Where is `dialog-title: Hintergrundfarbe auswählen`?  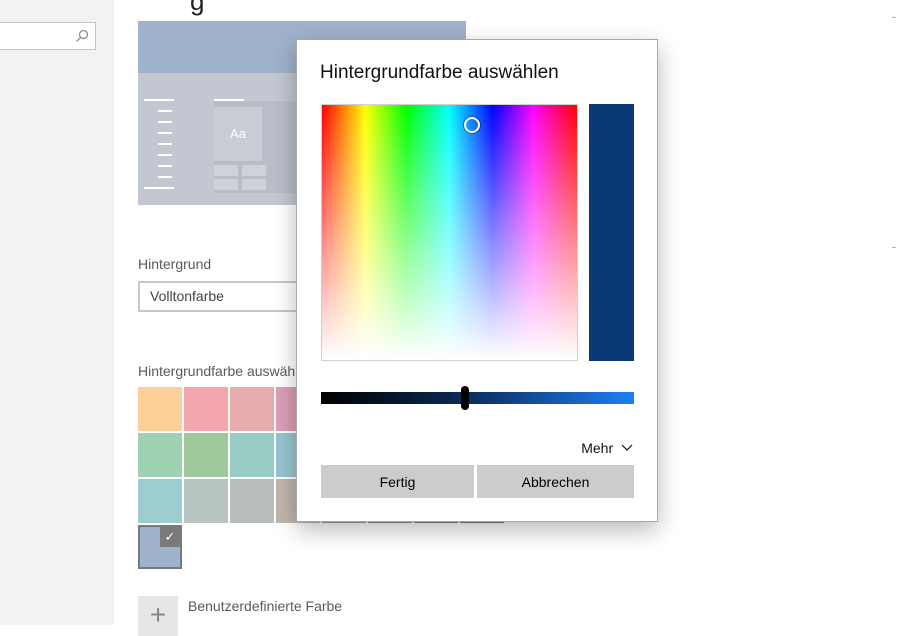
dialog-title: Hintergrundfarbe auswählen is located at coordinates (439, 72).